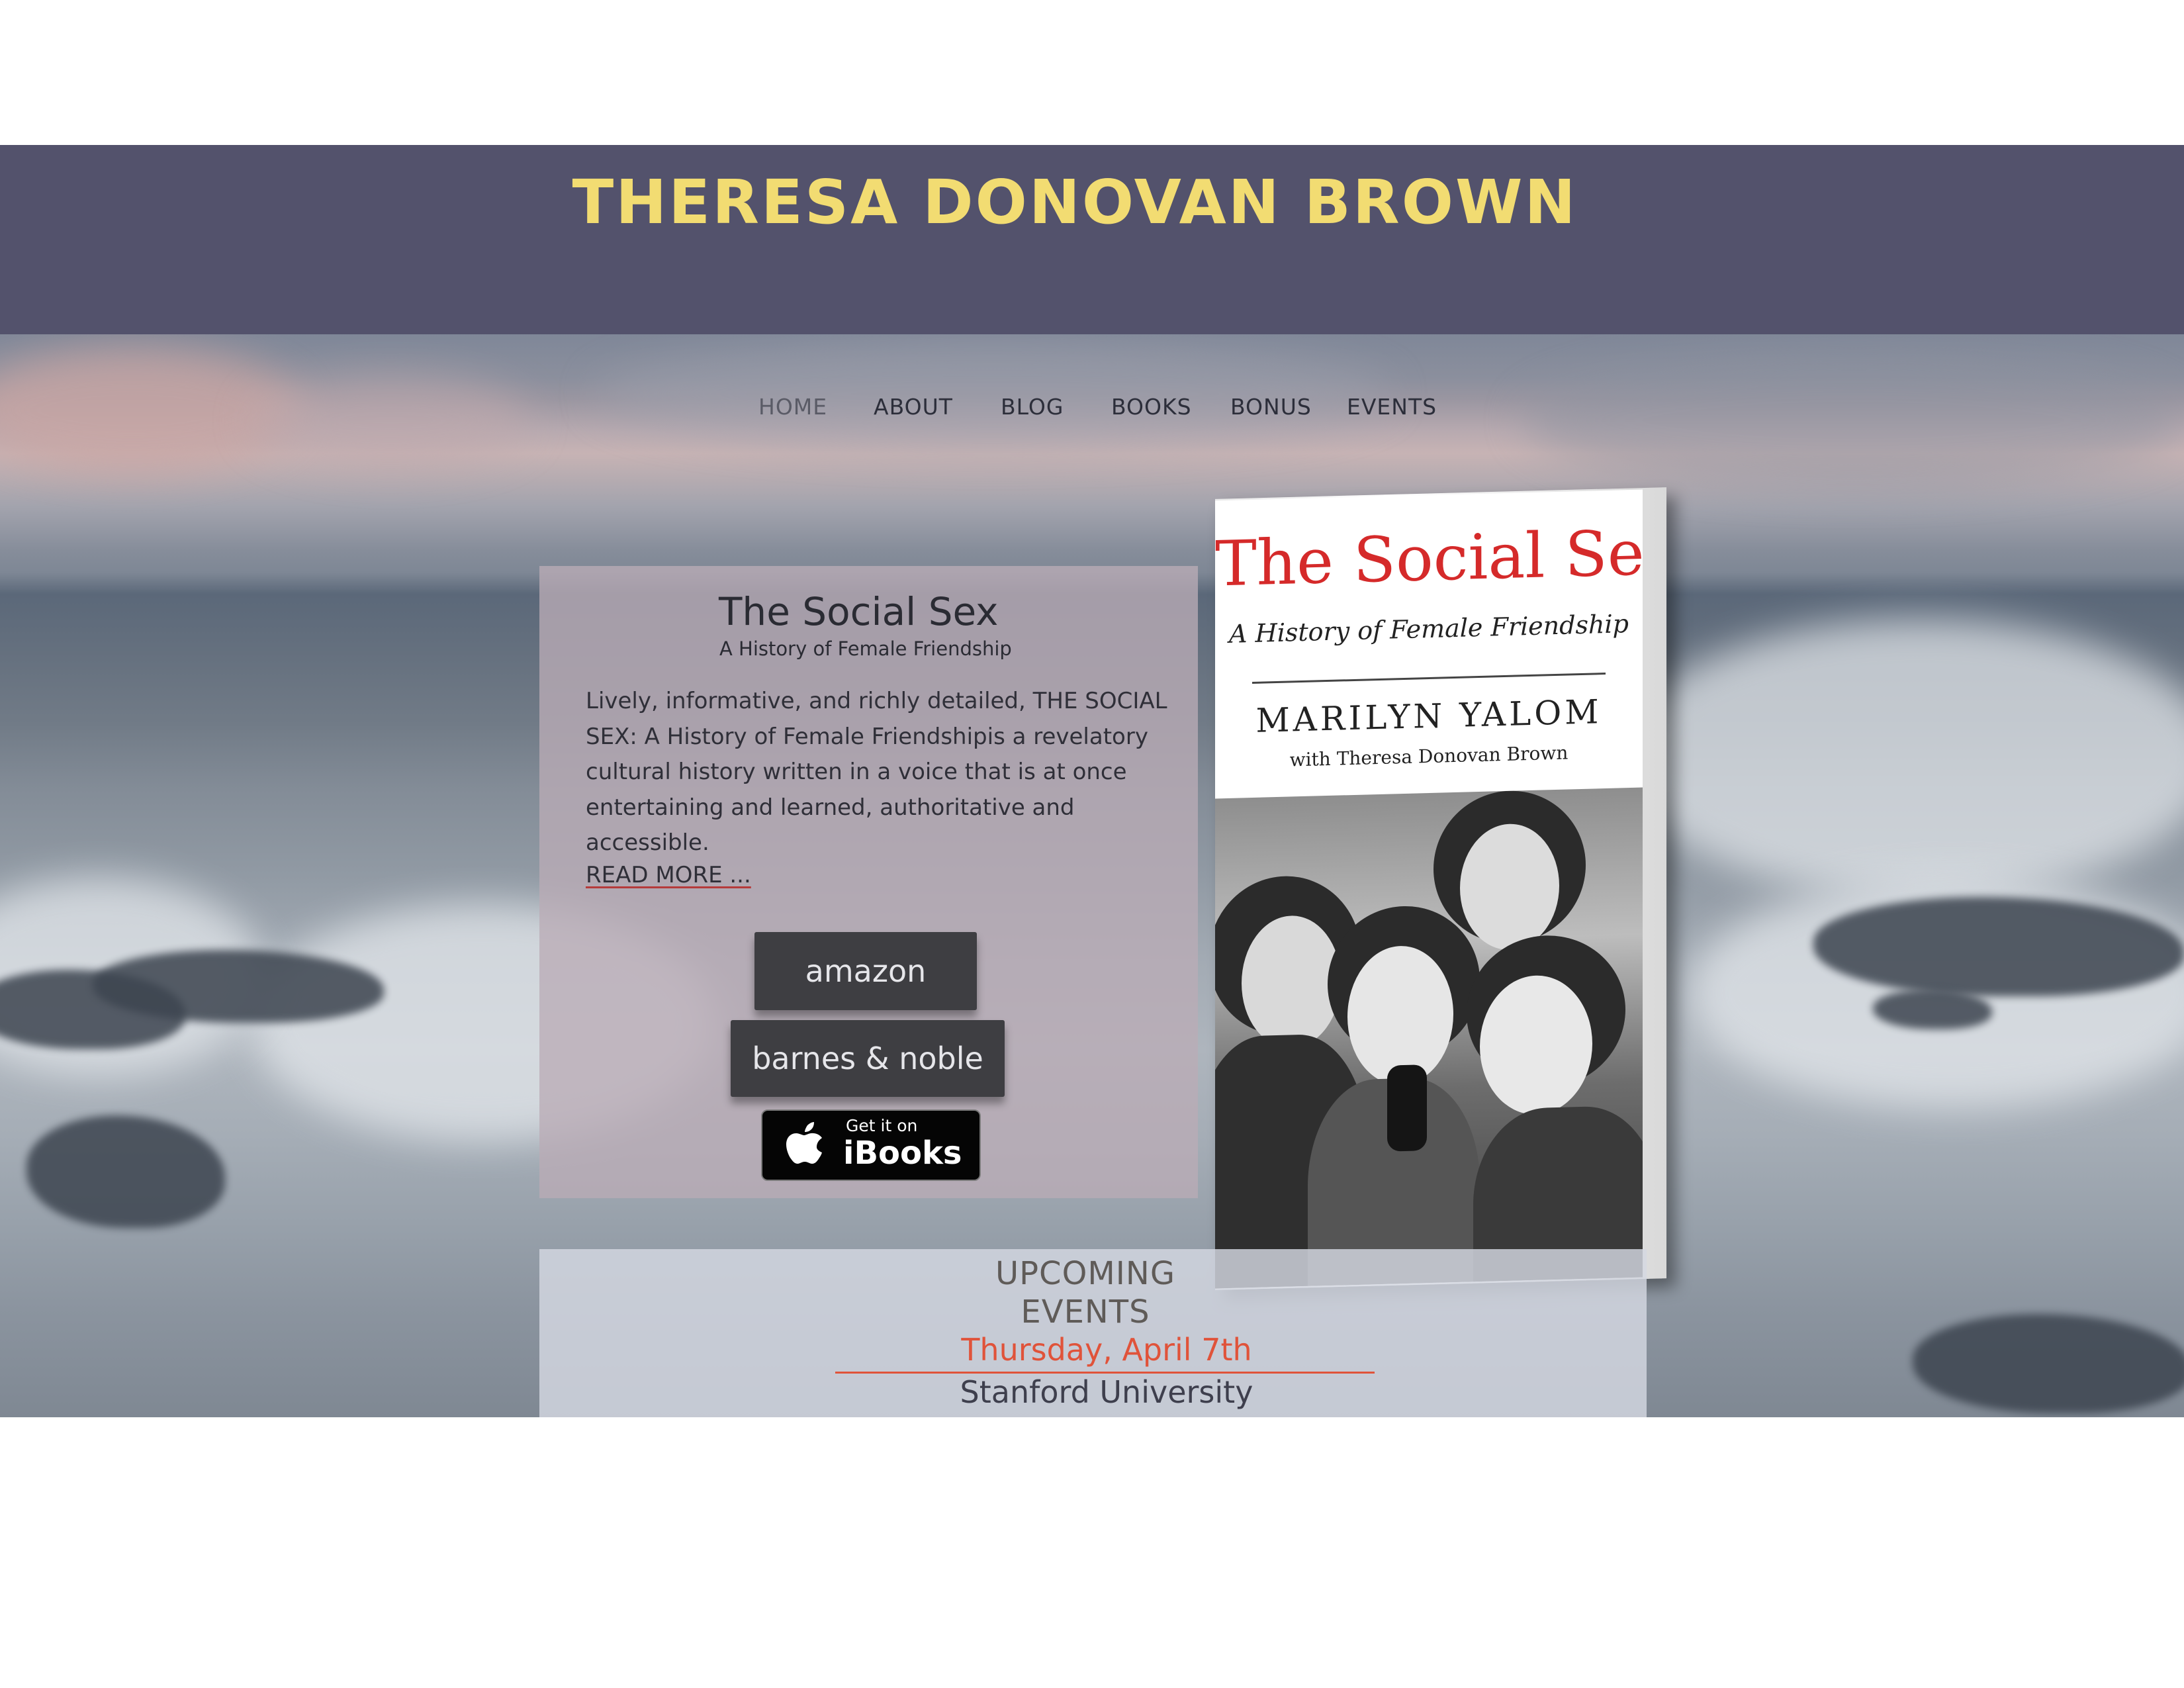 This screenshot has height=1688, width=2184. Describe the element at coordinates (1092, 410) in the screenshot. I see `main-nav: HOME ABOUT BLOG BOOKS BONUS EVENTS` at that location.